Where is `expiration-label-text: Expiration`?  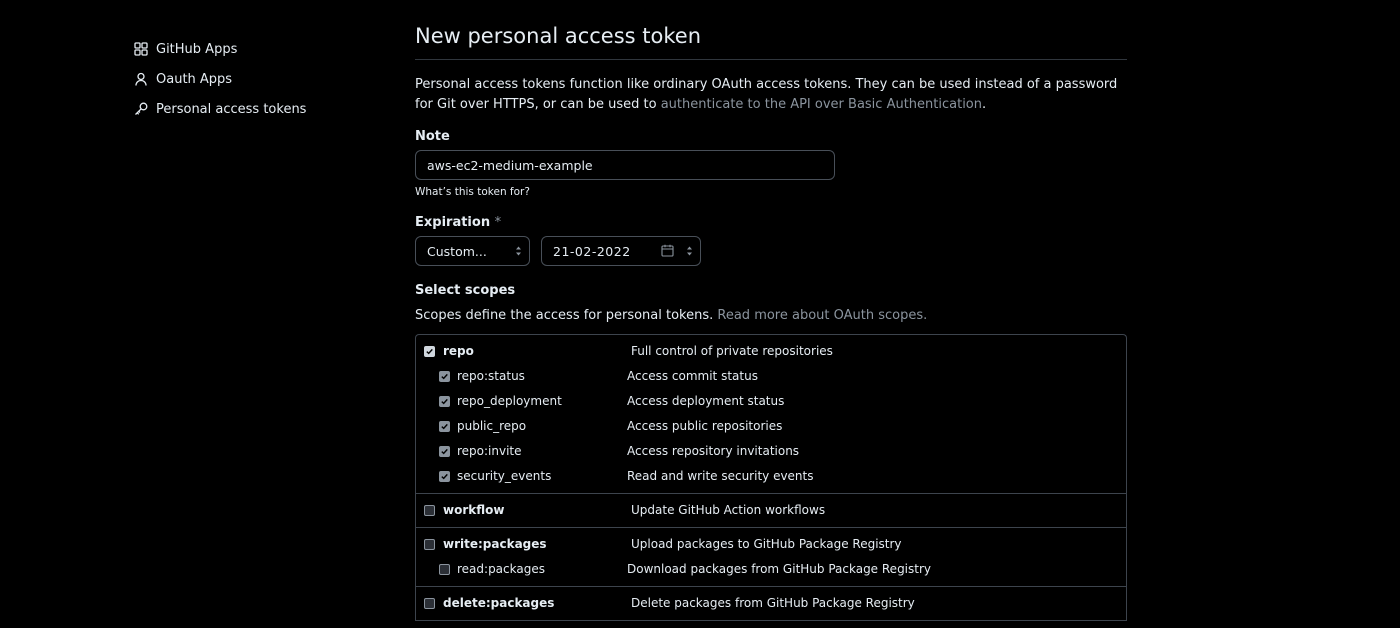
expiration-label-text: Expiration is located at coordinates (453, 222).